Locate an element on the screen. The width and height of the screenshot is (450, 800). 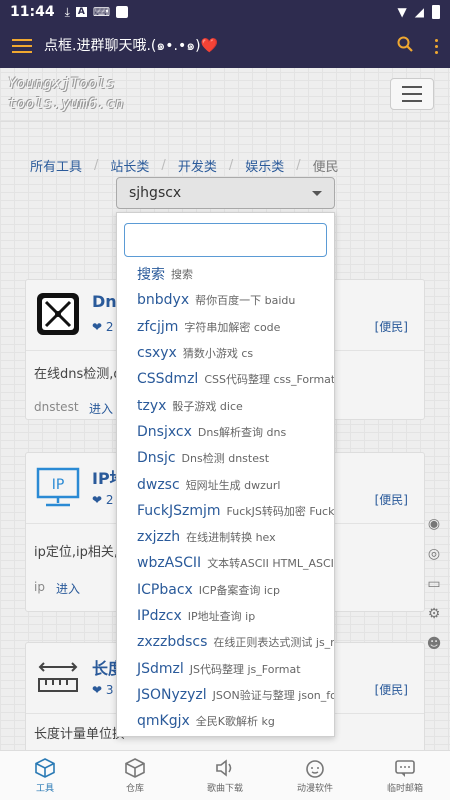
tool-card-description: 在线dns检测,d is located at coordinates (78, 374).